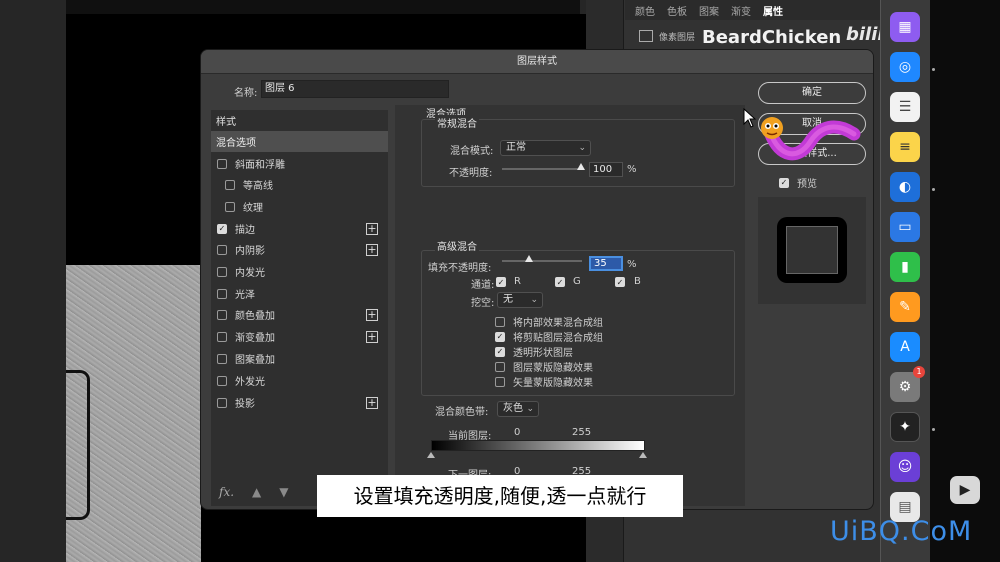 The height and width of the screenshot is (562, 1000). Describe the element at coordinates (905, 67) in the screenshot. I see `safari-icon: ◎` at that location.